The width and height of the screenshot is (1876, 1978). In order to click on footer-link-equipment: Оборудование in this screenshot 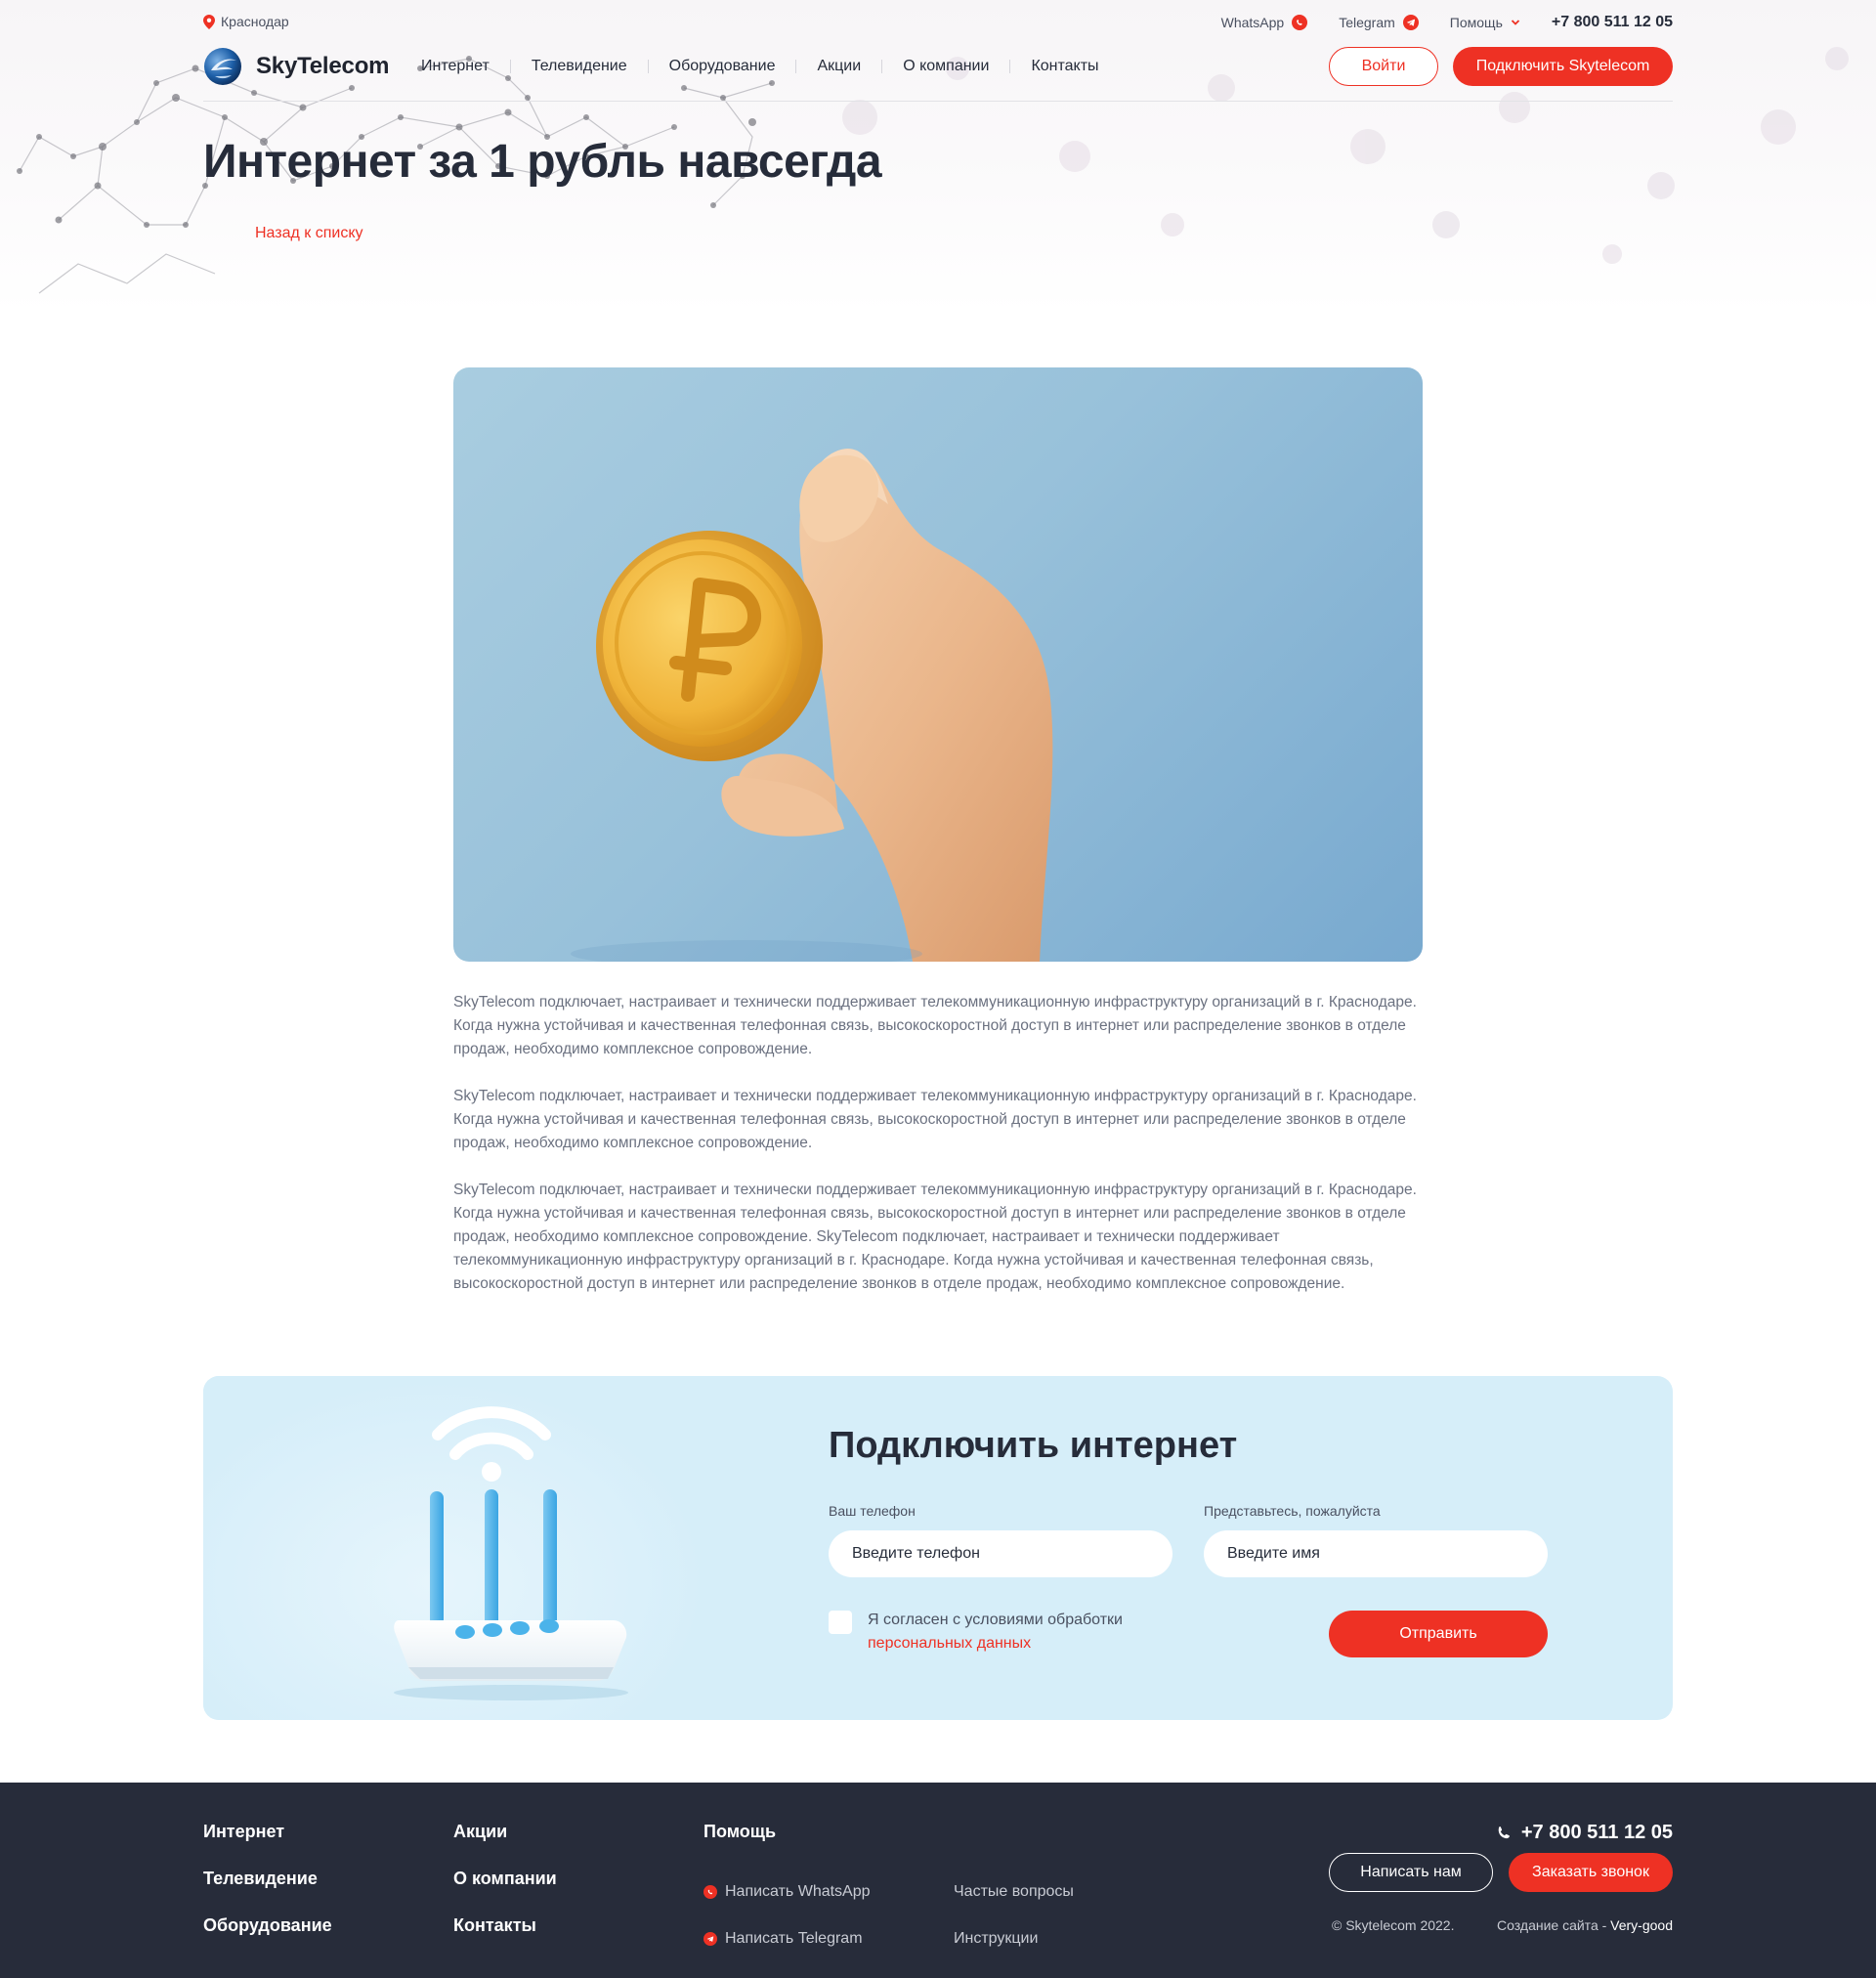, I will do `click(267, 1939)`.